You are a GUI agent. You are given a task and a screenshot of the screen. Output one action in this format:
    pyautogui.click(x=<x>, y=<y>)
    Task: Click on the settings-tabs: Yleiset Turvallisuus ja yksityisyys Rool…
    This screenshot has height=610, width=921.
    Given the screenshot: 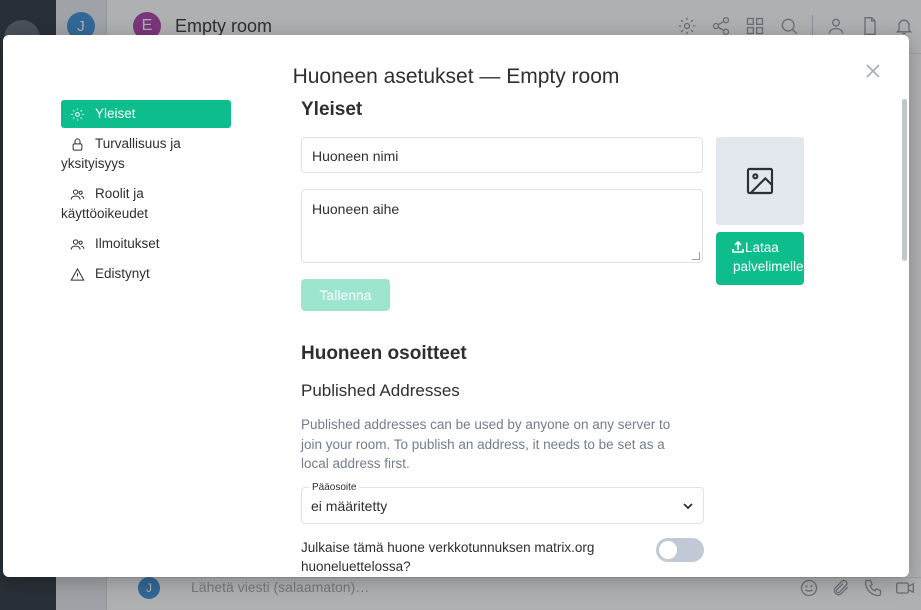 What is the action you would take?
    pyautogui.click(x=146, y=194)
    